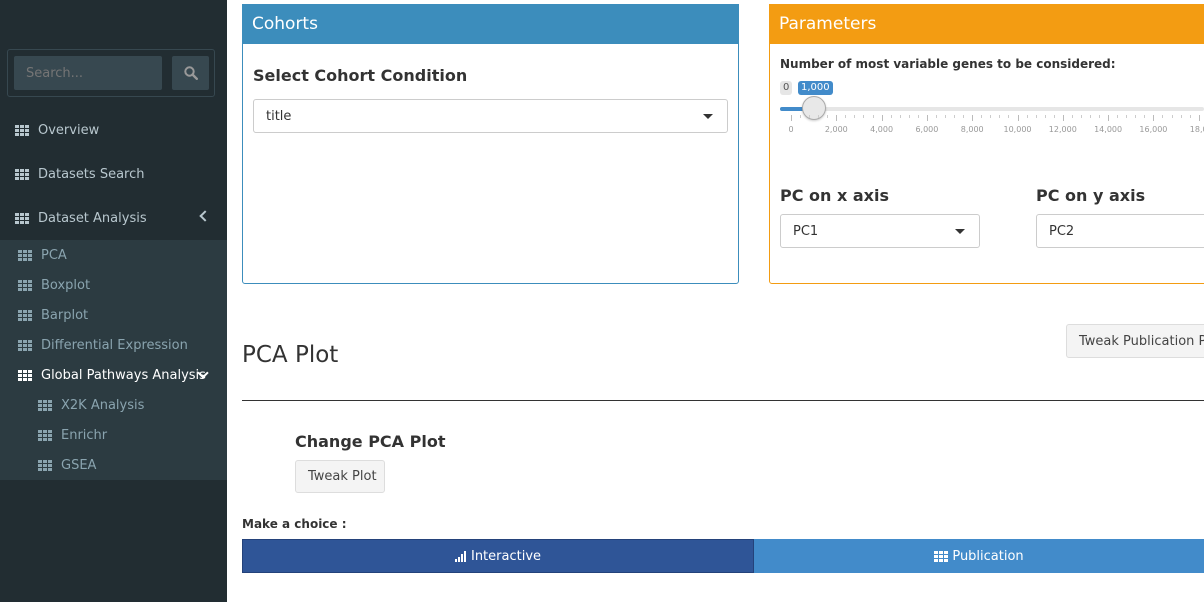  I want to click on tab-publication: Publication, so click(979, 556).